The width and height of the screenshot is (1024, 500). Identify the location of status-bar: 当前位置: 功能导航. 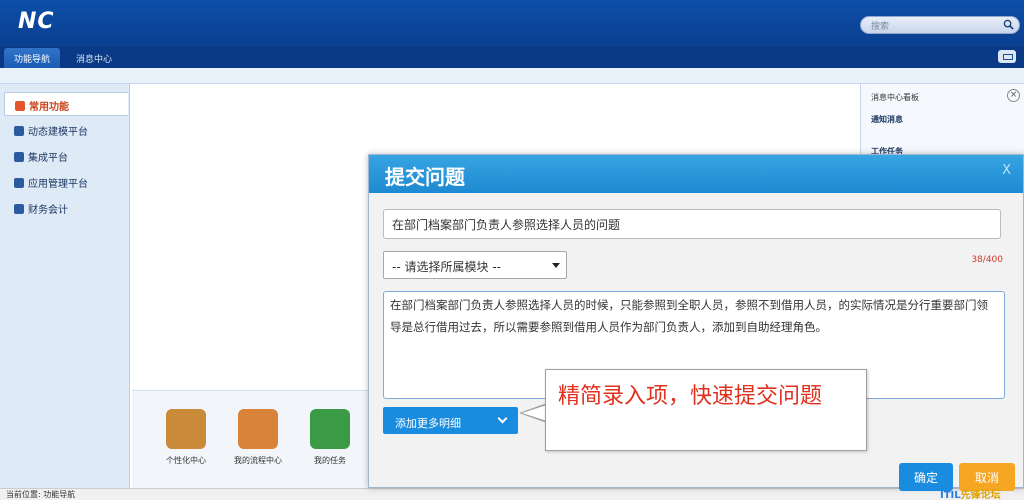
(512, 494).